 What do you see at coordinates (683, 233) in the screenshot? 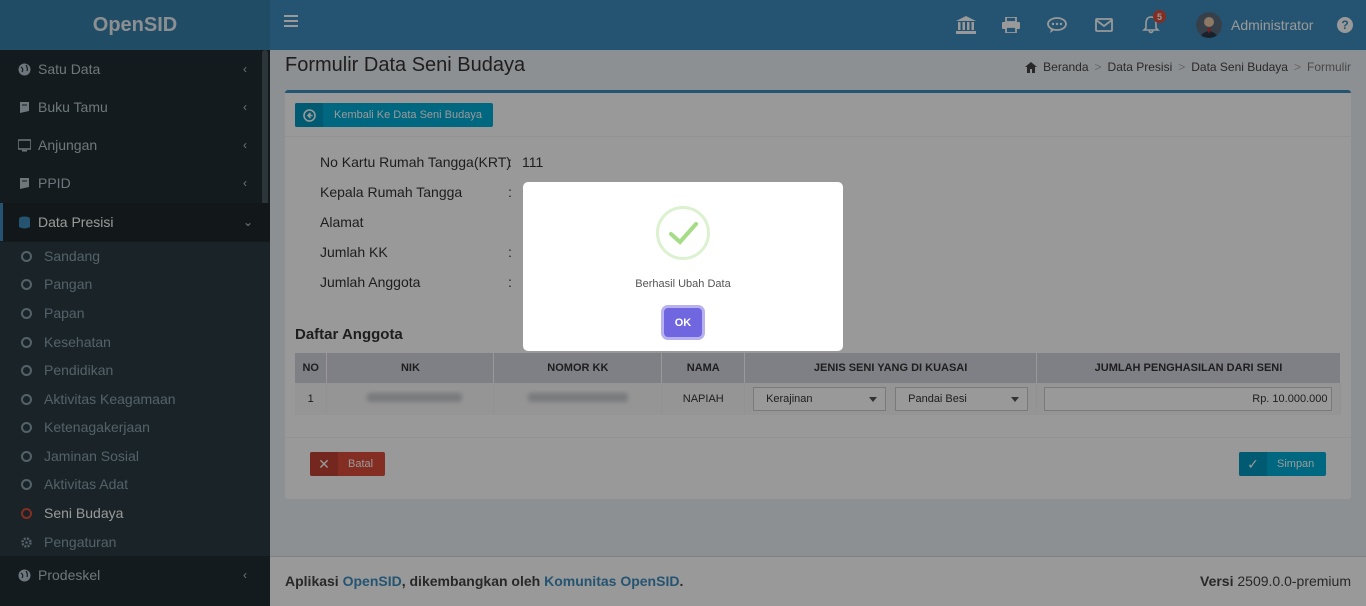
I see `success-check-icon` at bounding box center [683, 233].